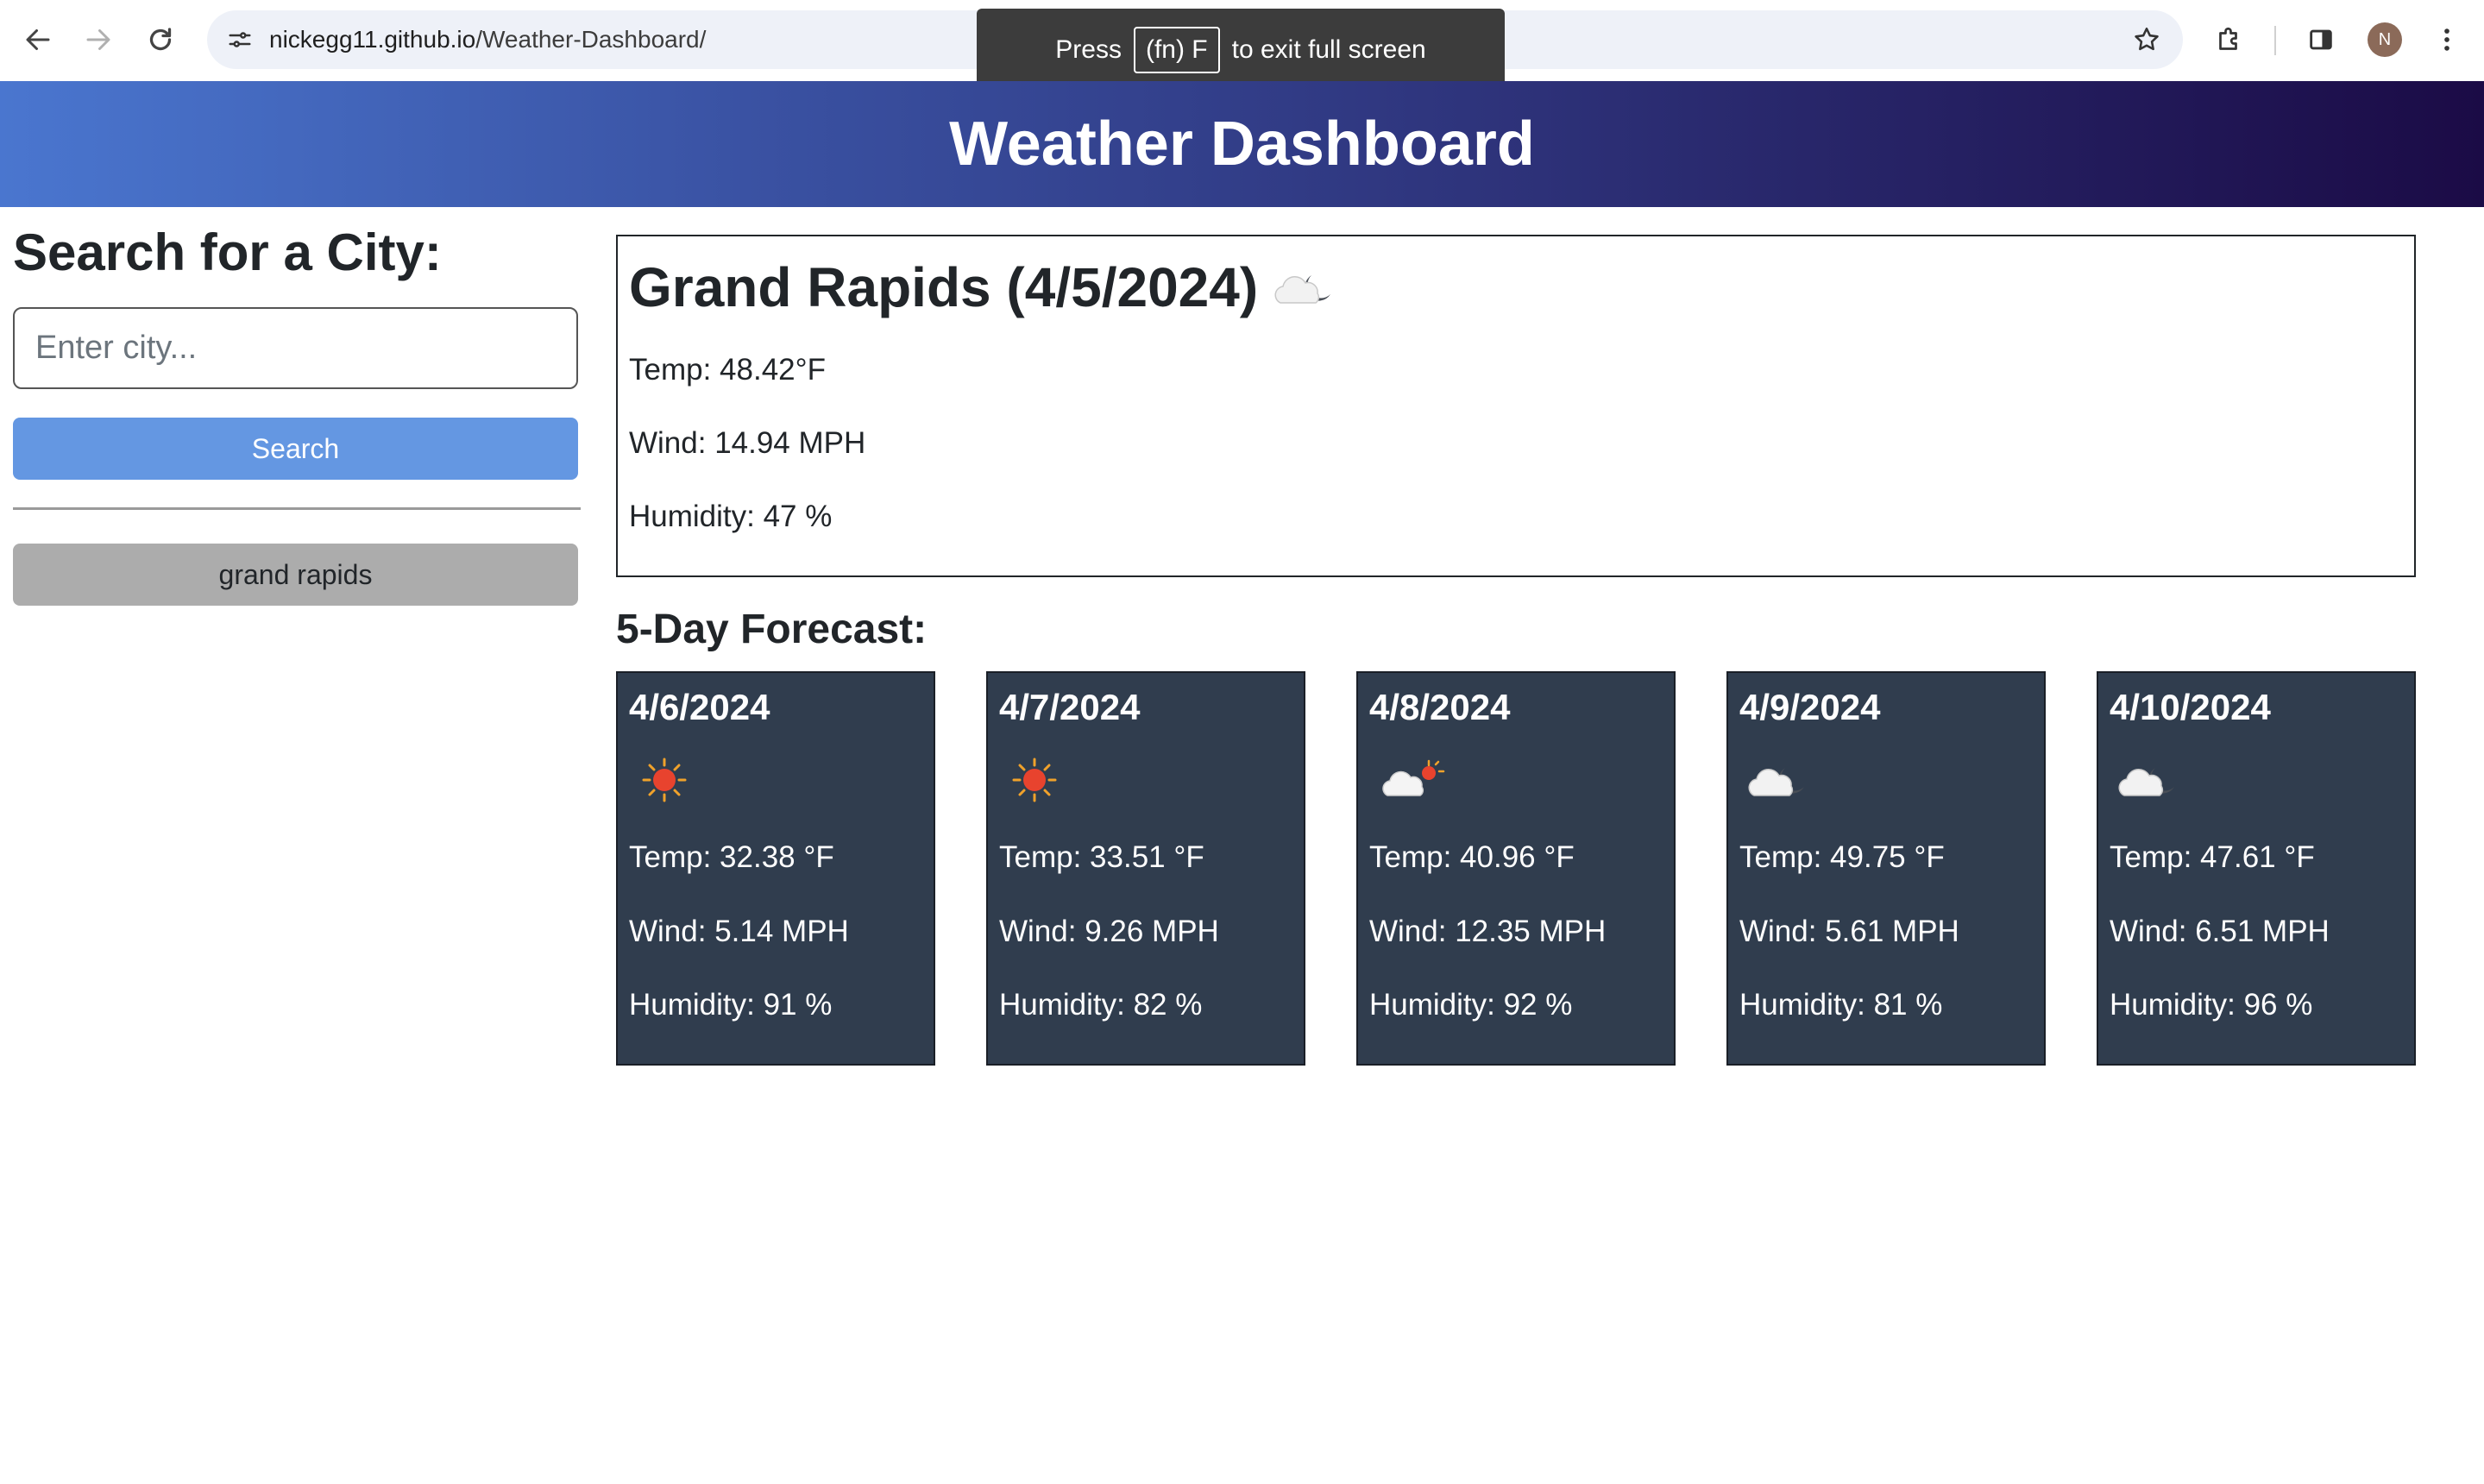 The height and width of the screenshot is (1484, 2484). What do you see at coordinates (2211, 1005) in the screenshot?
I see `forecast-humidity: Humidity: 96 %` at bounding box center [2211, 1005].